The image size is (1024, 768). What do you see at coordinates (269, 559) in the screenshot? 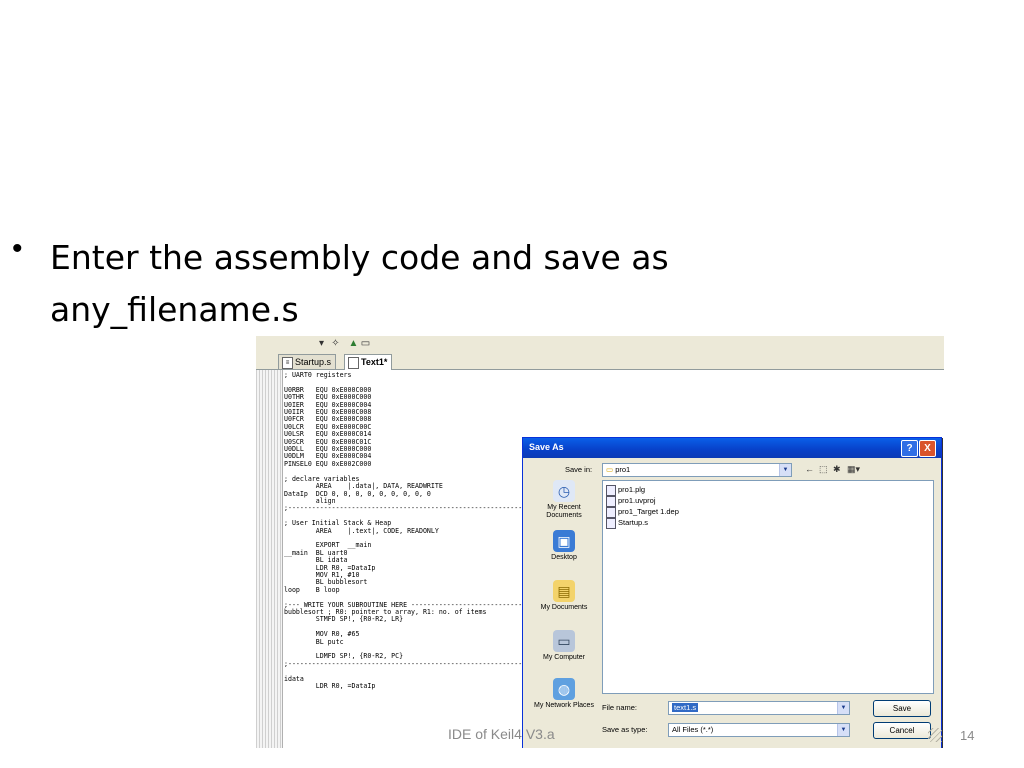
I see `line-gutter` at bounding box center [269, 559].